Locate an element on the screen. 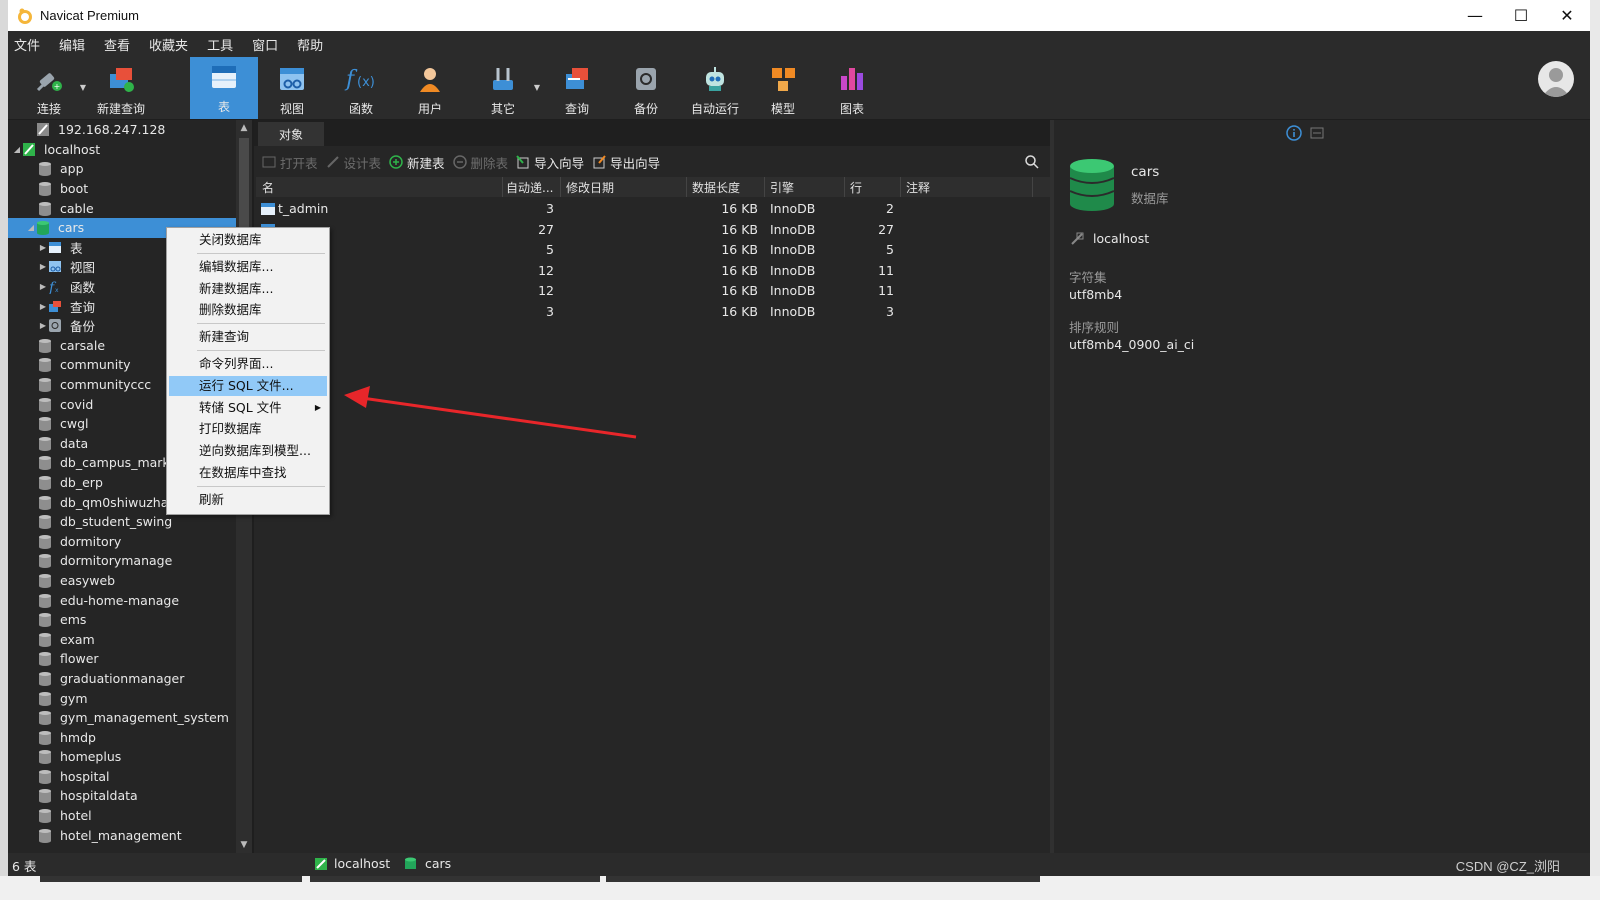 The height and width of the screenshot is (900, 1600). table-row: 3 16 KB InnoDB 3 is located at coordinates (653, 312).